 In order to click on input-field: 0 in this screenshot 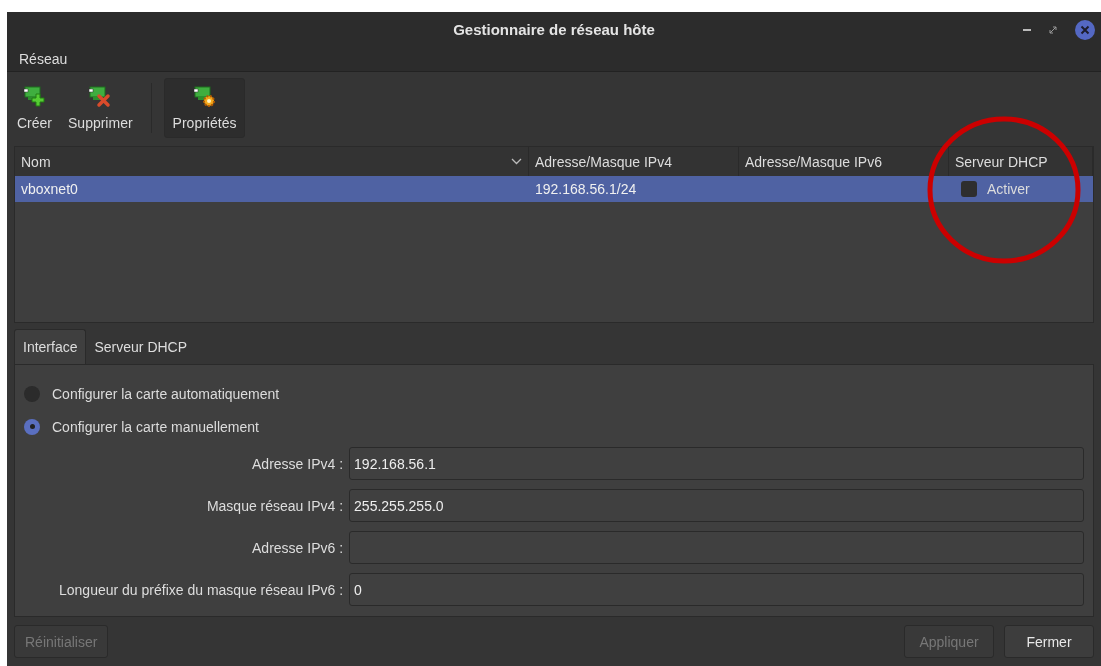, I will do `click(716, 589)`.